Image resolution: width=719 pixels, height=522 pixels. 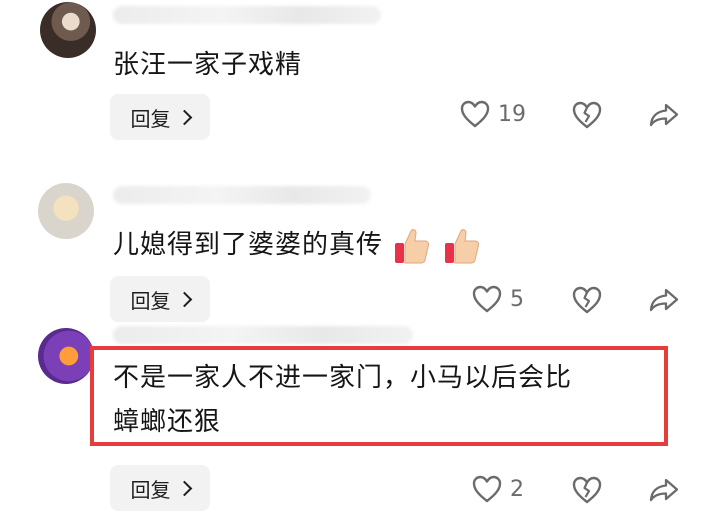 I want to click on like-count: 19, so click(x=512, y=114).